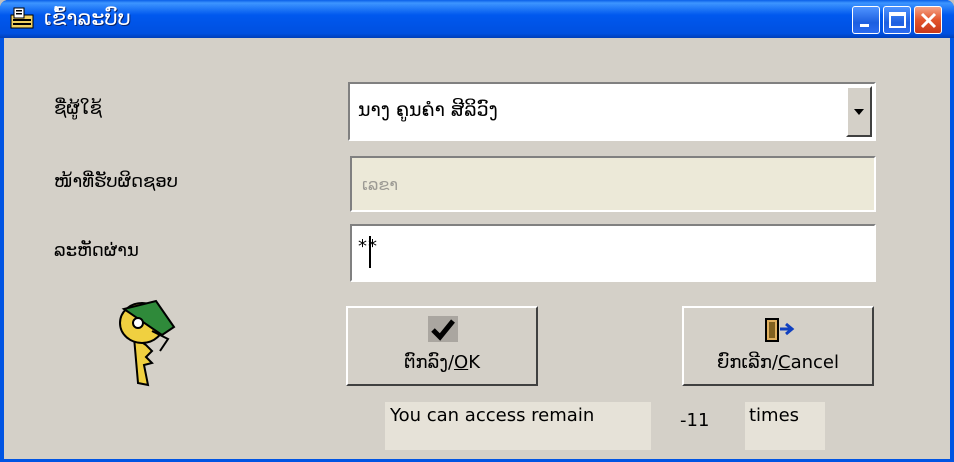 Image resolution: width=954 pixels, height=462 pixels. I want to click on chevron-down-icon, so click(859, 112).